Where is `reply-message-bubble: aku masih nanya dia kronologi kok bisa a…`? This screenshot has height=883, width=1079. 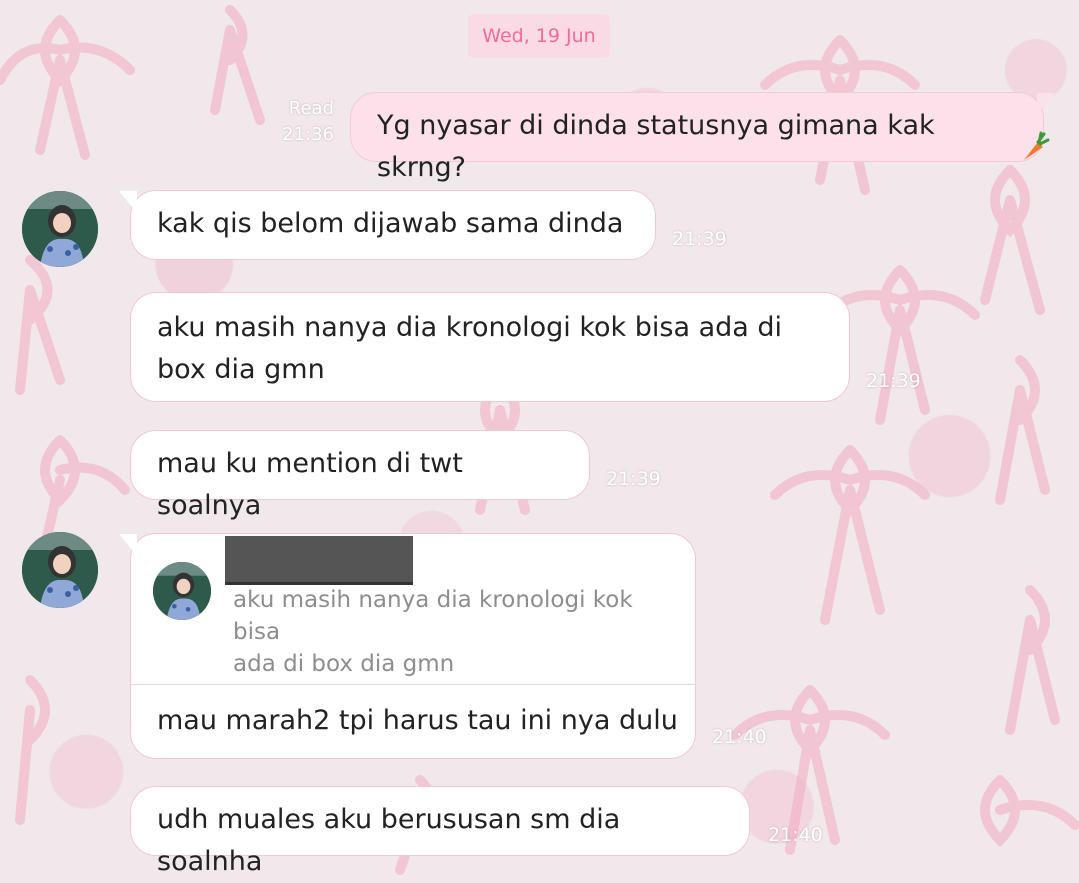
reply-message-bubble: aku masih nanya dia kronologi kok bisa a… is located at coordinates (407, 646).